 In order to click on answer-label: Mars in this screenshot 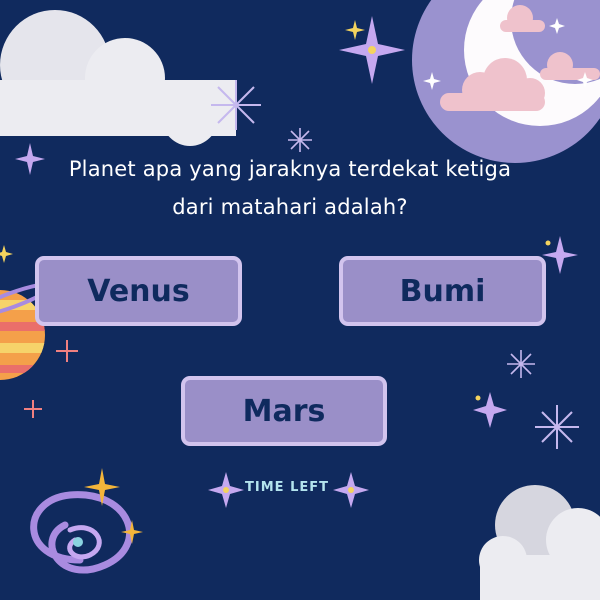, I will do `click(284, 411)`.